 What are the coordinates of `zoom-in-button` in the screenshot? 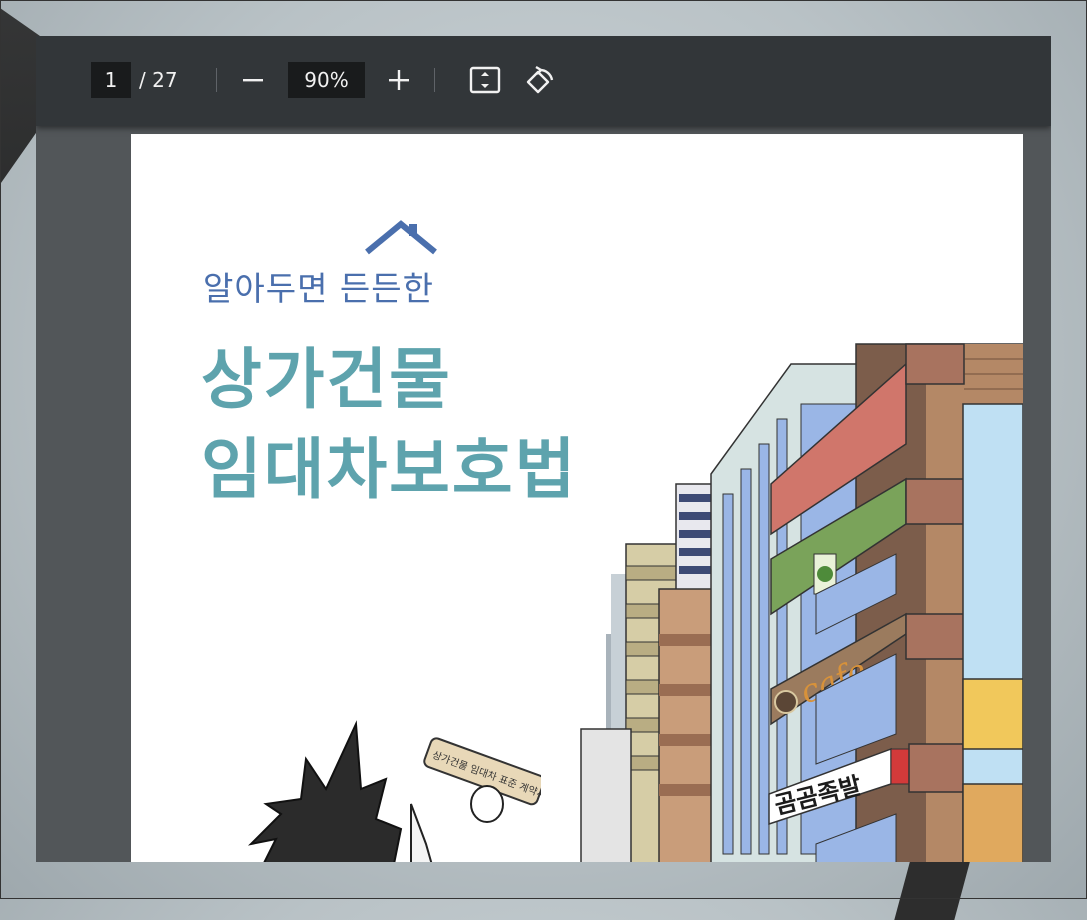 It's located at (399, 80).